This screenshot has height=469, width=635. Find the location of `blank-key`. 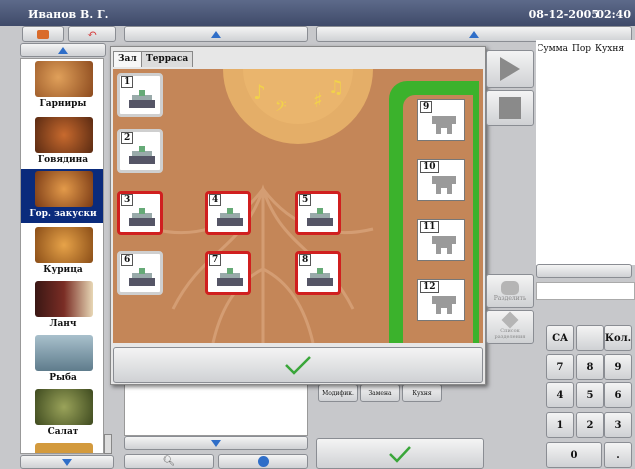

blank-key is located at coordinates (590, 338).